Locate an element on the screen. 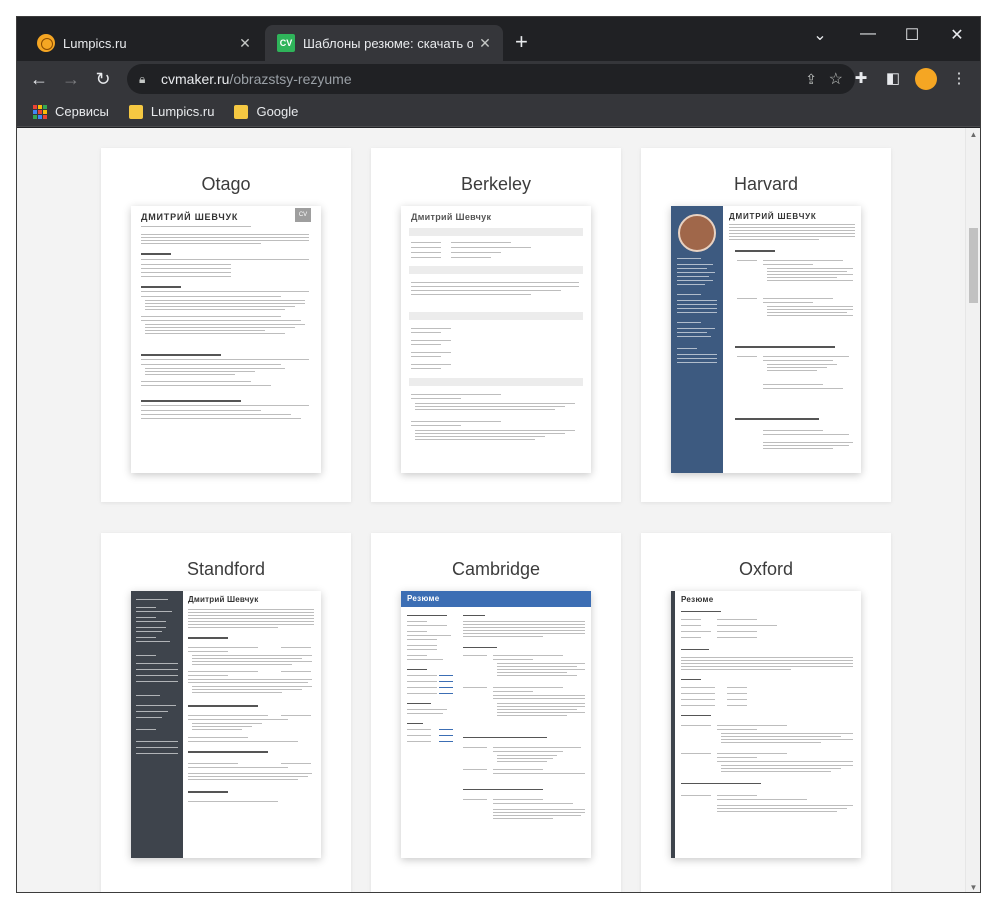 The height and width of the screenshot is (910, 997). resume-accent-bar is located at coordinates (673, 724).